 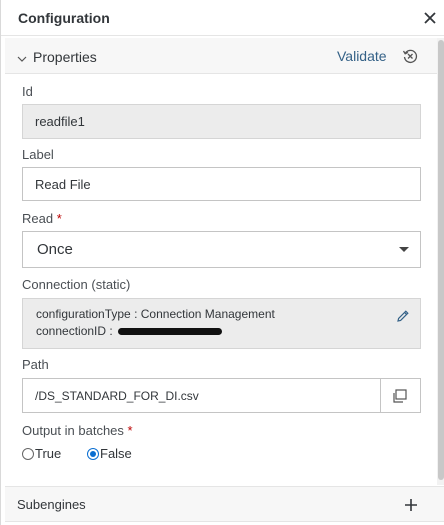 I want to click on panel-header: Configuration, so click(x=222, y=18).